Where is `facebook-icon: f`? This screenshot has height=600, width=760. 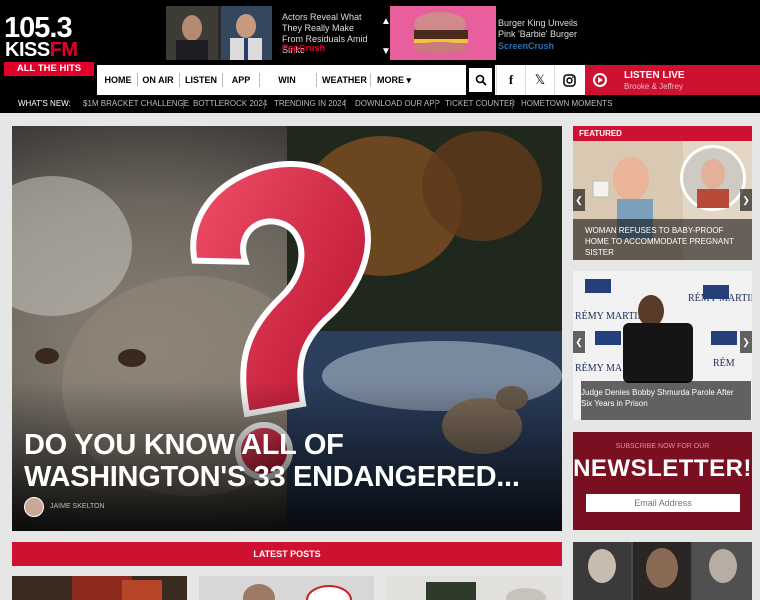 facebook-icon: f is located at coordinates (511, 79).